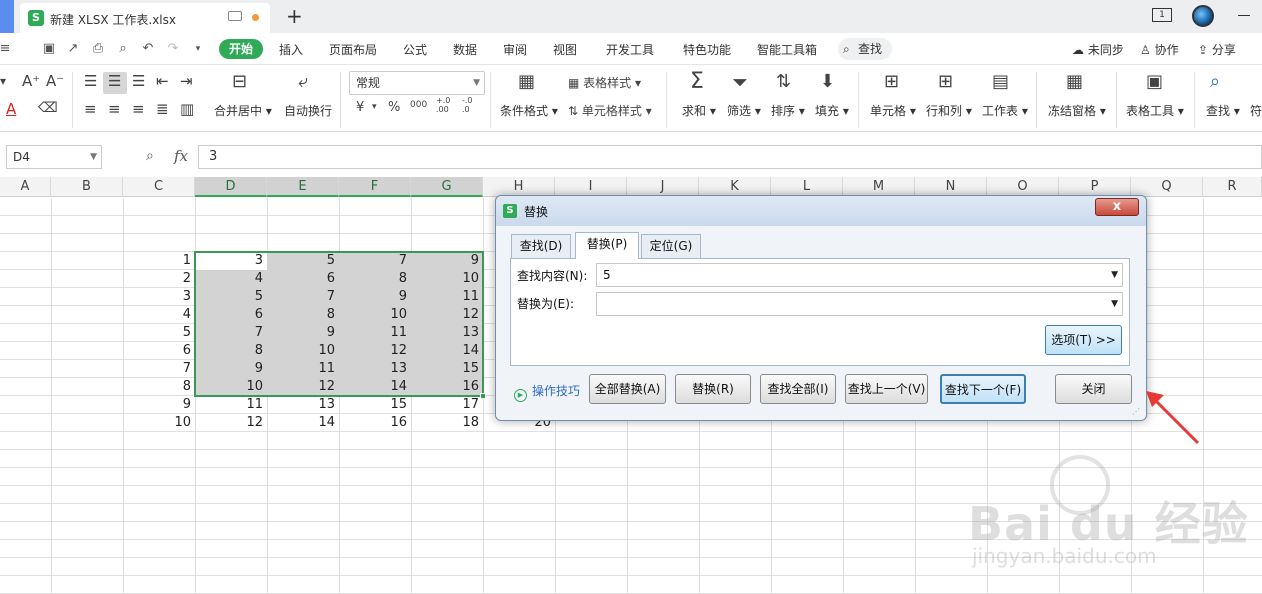 The width and height of the screenshot is (1262, 594). Describe the element at coordinates (303, 423) in the screenshot. I see `cell-e10: 14` at that location.